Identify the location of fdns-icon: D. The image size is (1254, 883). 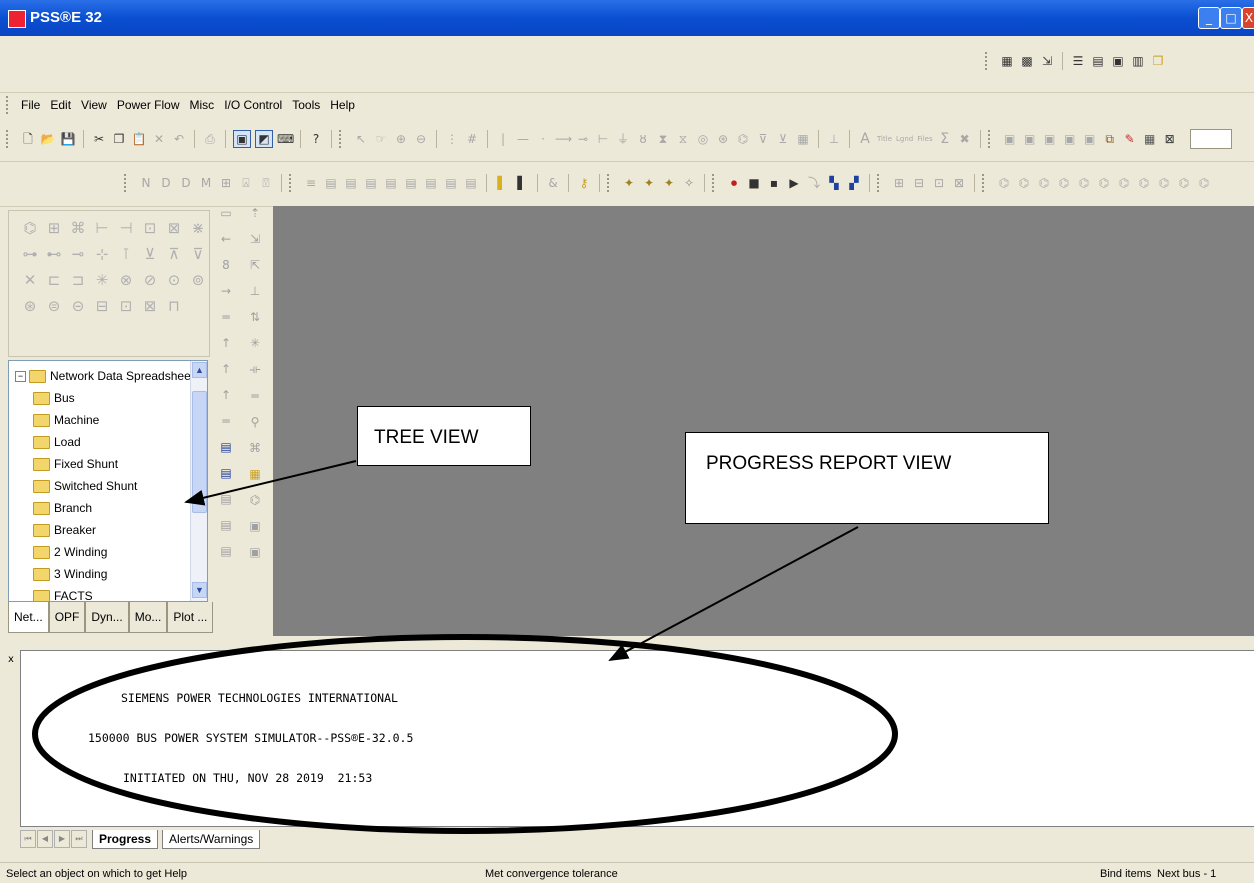
(166, 183).